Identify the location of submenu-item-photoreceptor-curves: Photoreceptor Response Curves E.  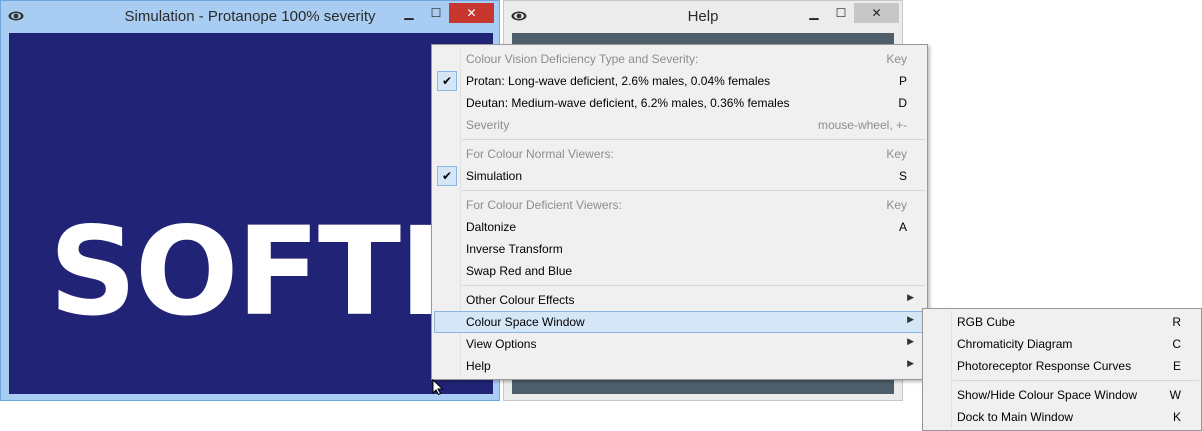
(1062, 366).